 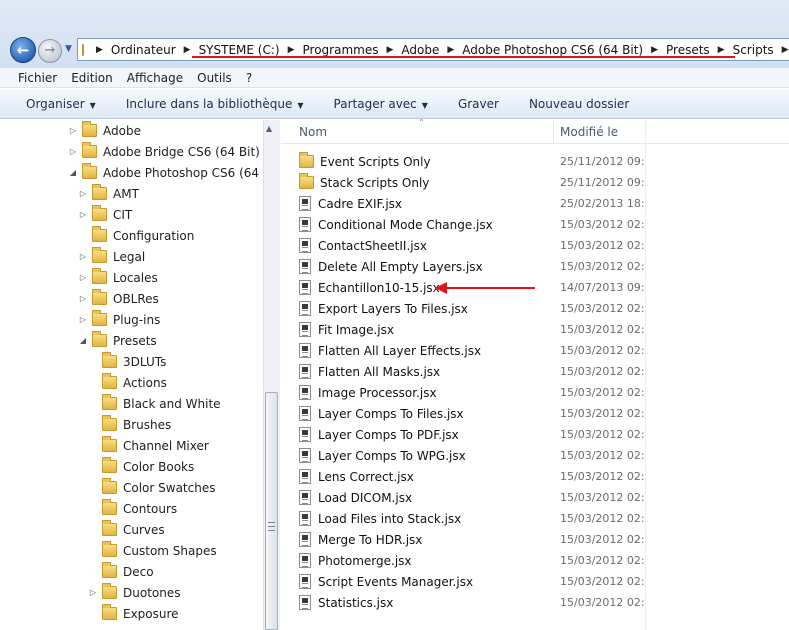 What do you see at coordinates (126, 529) in the screenshot?
I see `tree-item: Curves` at bounding box center [126, 529].